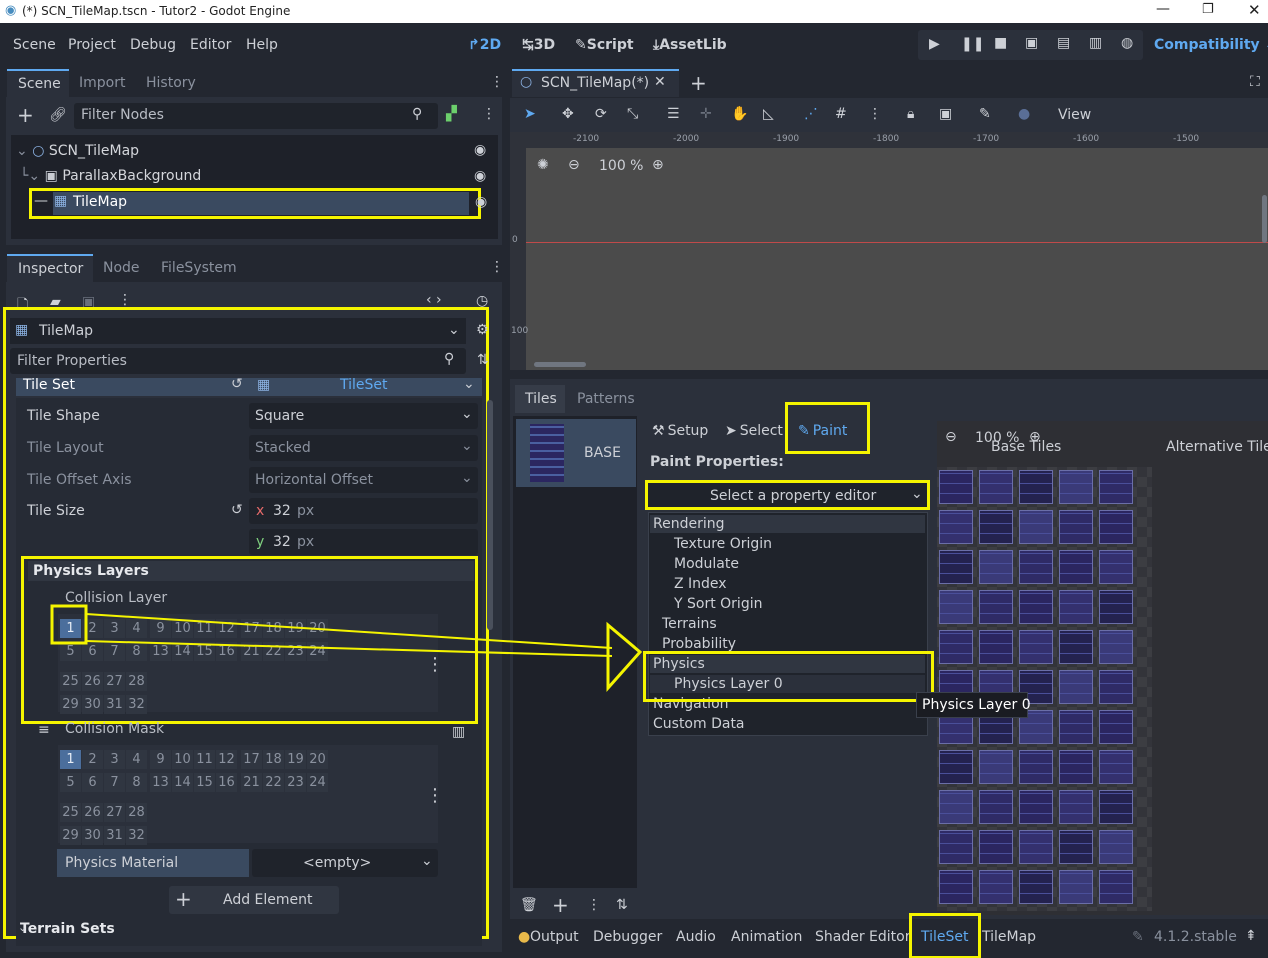 The width and height of the screenshot is (1268, 958). What do you see at coordinates (1251, 936) in the screenshot?
I see `pin-panel-icon: ⇞` at bounding box center [1251, 936].